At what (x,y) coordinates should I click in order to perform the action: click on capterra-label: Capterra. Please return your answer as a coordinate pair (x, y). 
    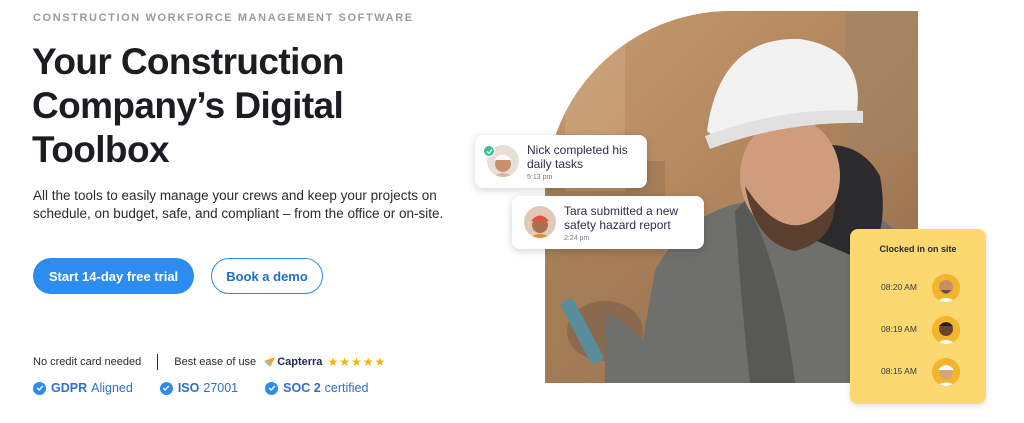
    Looking at the image, I should click on (300, 362).